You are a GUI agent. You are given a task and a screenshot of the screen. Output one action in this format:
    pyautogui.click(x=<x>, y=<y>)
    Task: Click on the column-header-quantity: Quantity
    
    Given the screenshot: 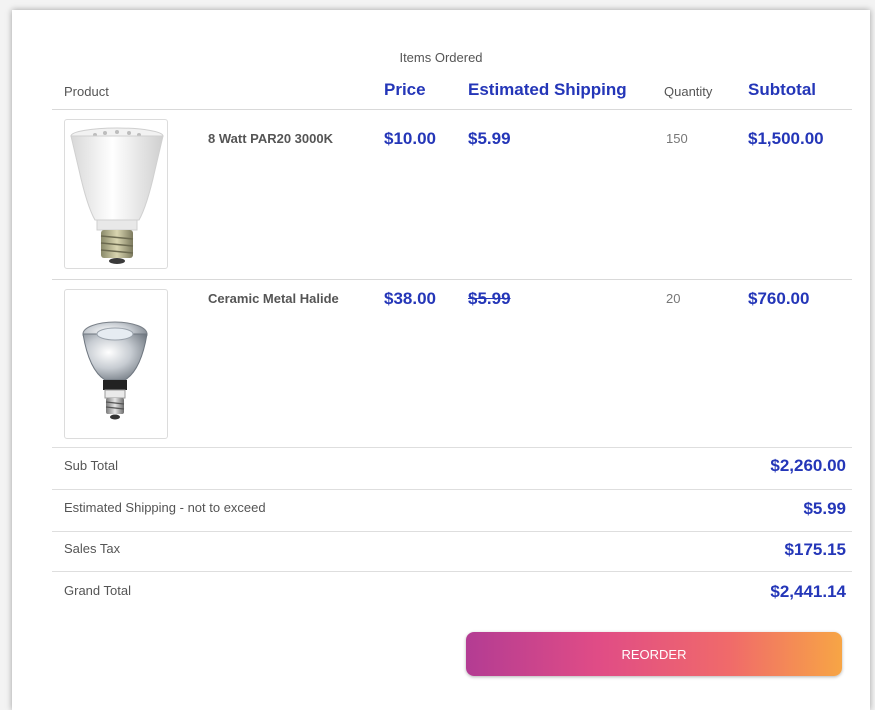 What is the action you would take?
    pyautogui.click(x=688, y=91)
    